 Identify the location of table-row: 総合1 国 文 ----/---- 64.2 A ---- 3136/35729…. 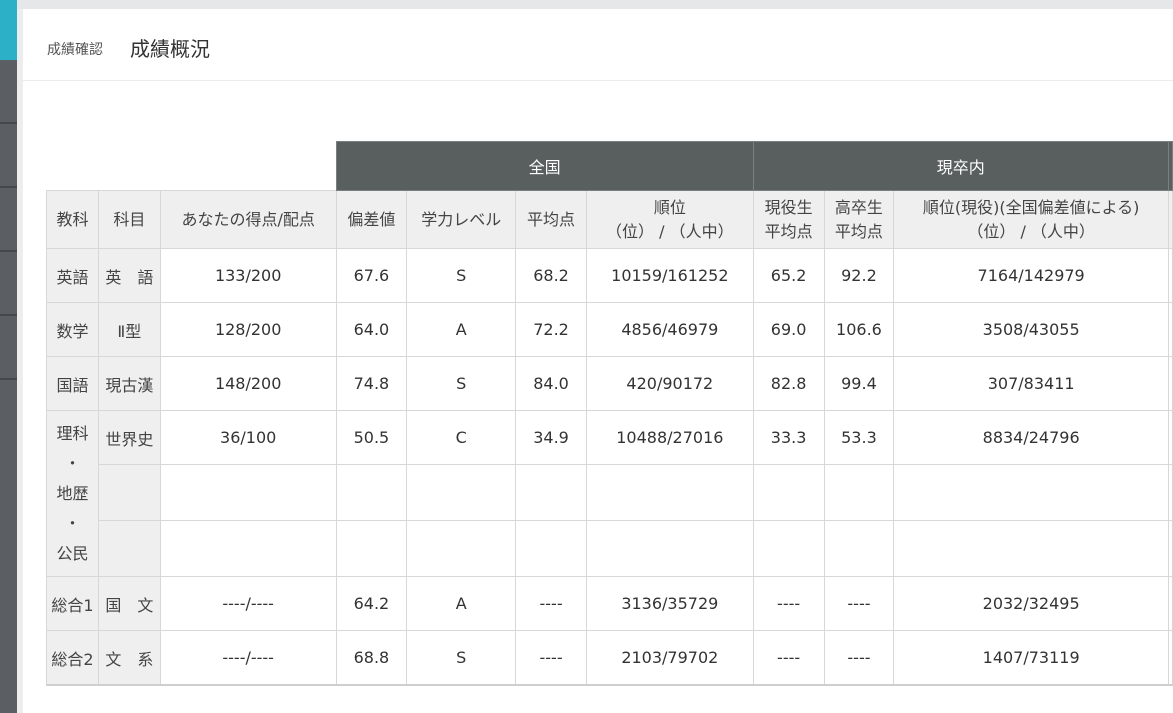
(609, 603).